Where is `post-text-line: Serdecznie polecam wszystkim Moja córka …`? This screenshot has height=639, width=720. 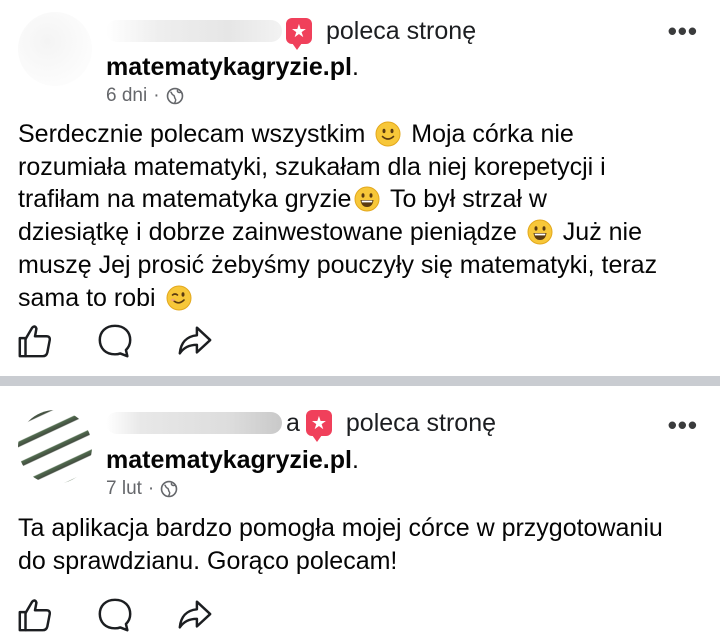 post-text-line: Serdecznie polecam wszystkim Moja córka … is located at coordinates (296, 134).